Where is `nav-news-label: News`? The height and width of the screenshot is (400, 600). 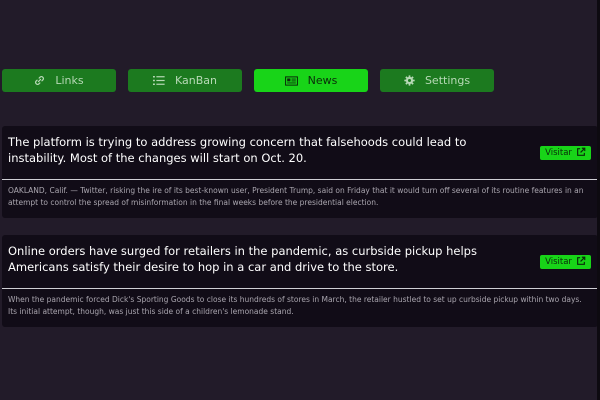 nav-news-label: News is located at coordinates (322, 80).